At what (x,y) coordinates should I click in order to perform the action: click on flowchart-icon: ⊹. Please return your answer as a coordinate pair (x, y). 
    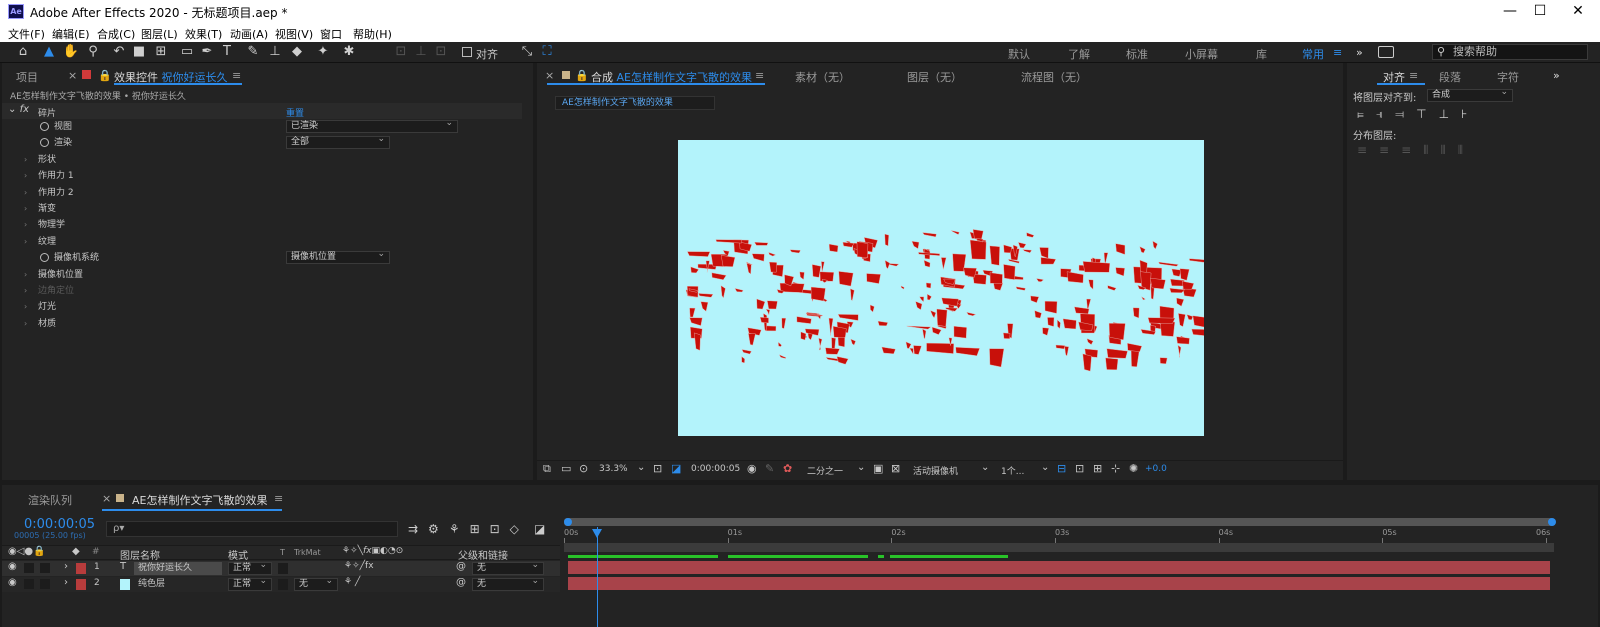
    Looking at the image, I should click on (1115, 468).